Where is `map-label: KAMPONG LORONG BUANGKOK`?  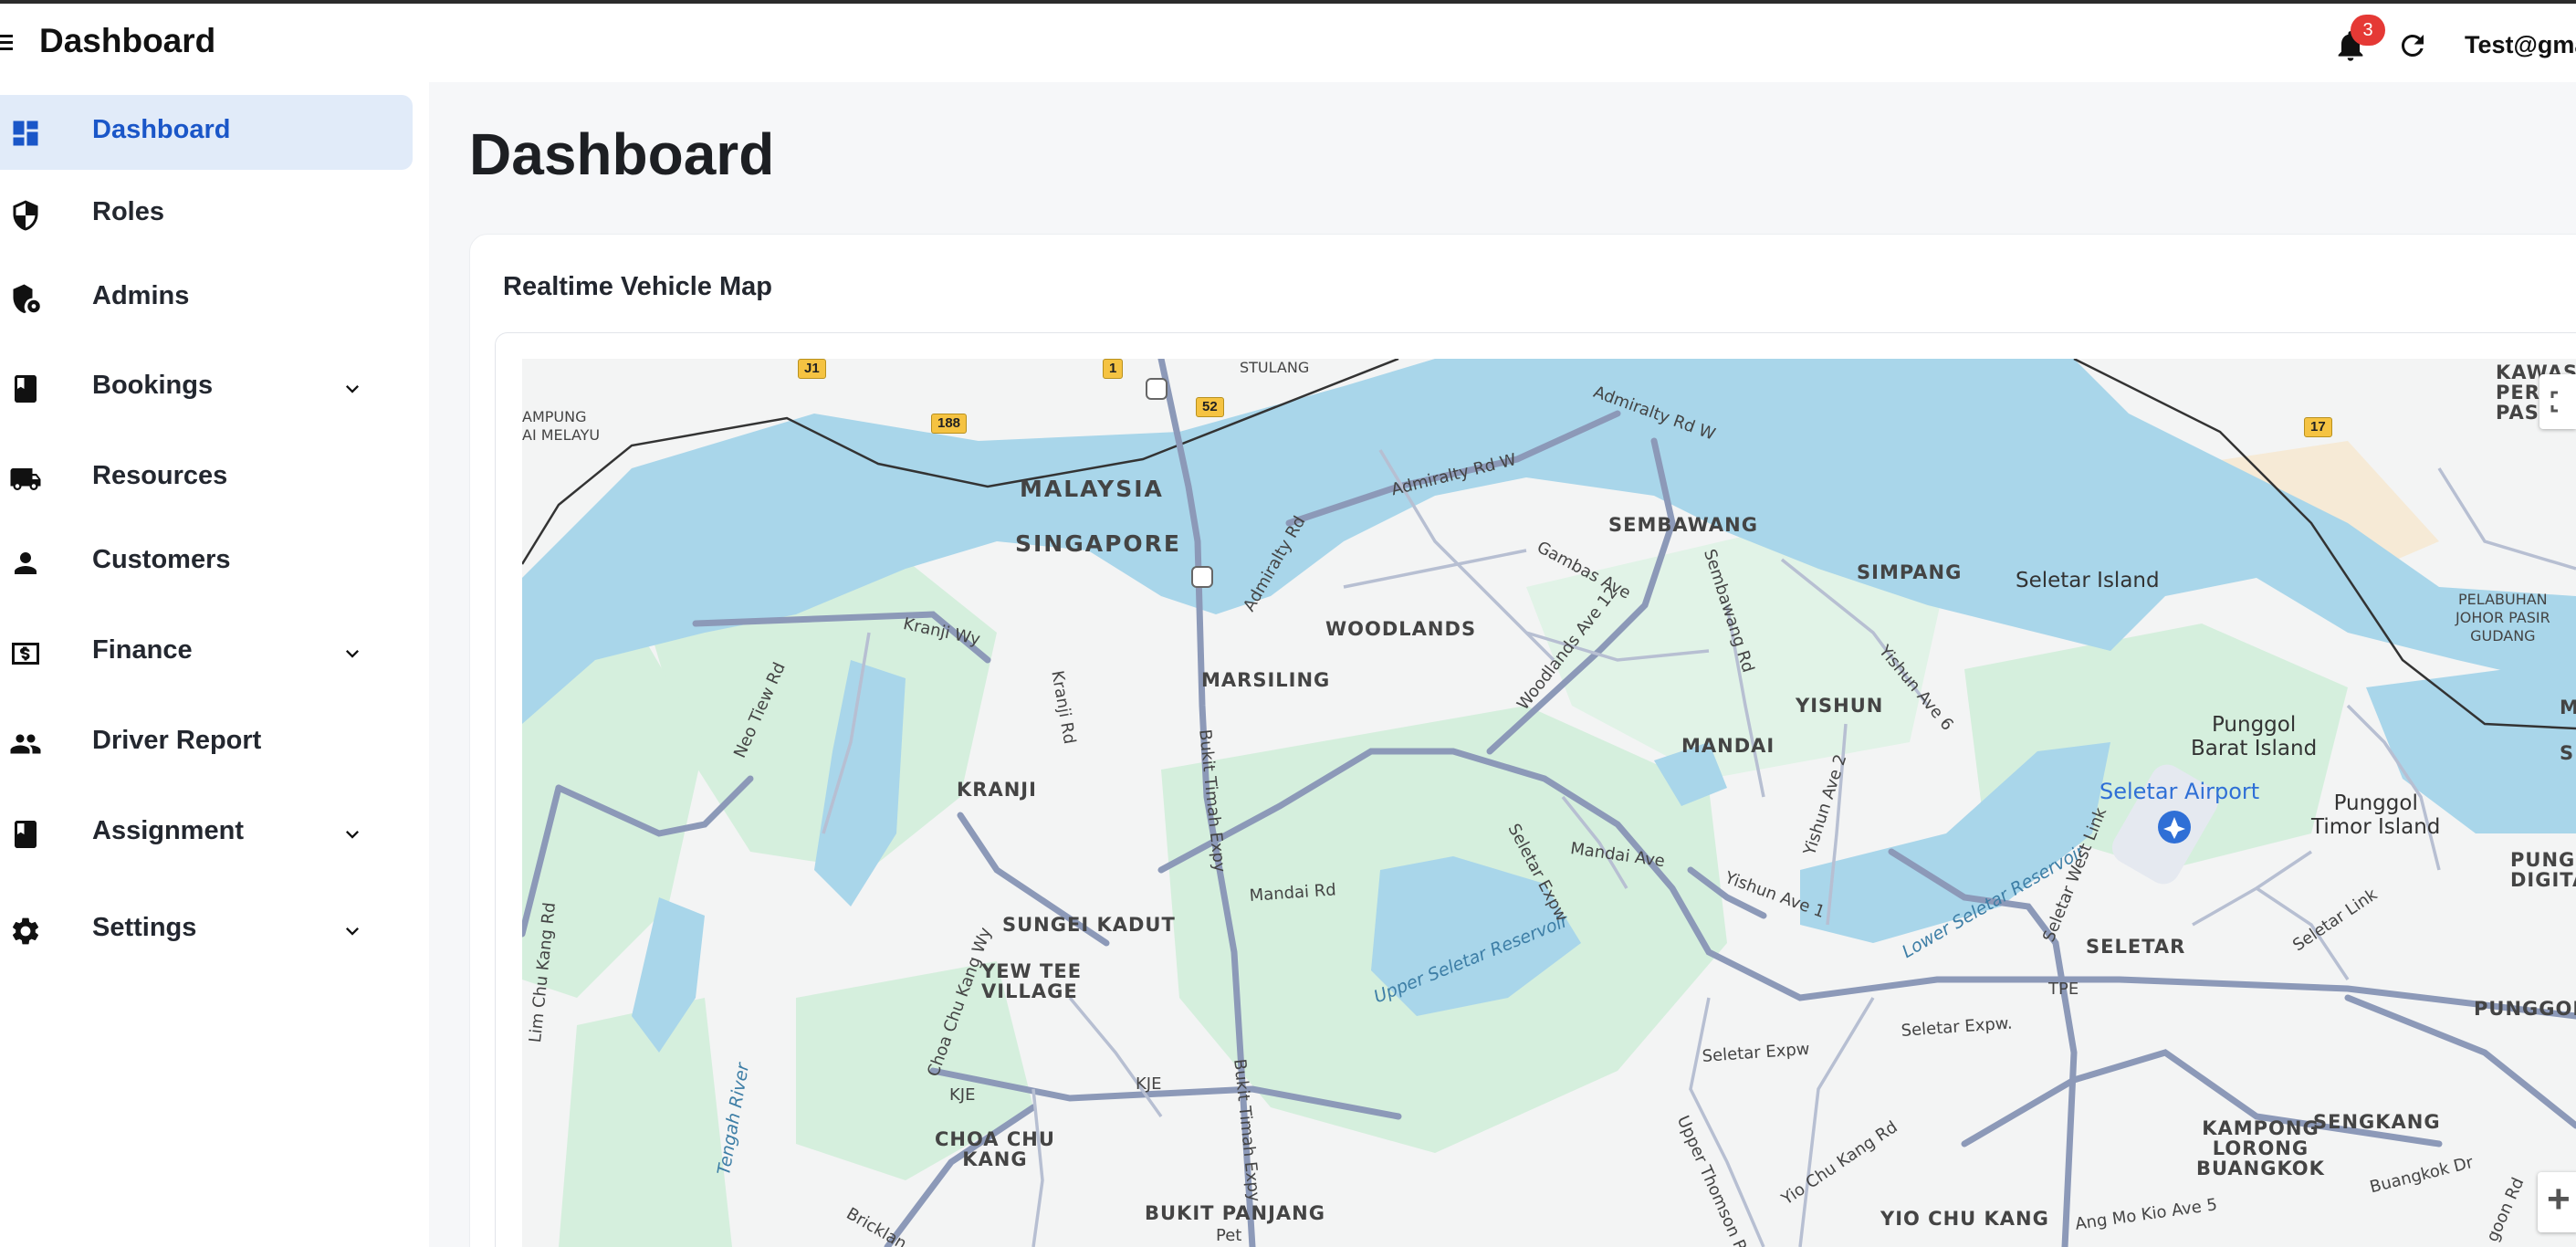
map-label: KAMPONG LORONG BUANGKOK is located at coordinates (2260, 1148).